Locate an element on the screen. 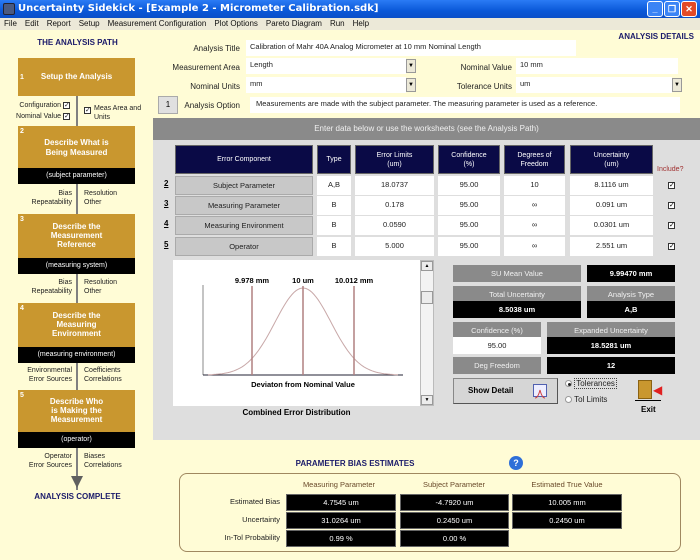 The height and width of the screenshot is (560, 700). menu-pareto-diagram: Pareto Diagram is located at coordinates (294, 24).